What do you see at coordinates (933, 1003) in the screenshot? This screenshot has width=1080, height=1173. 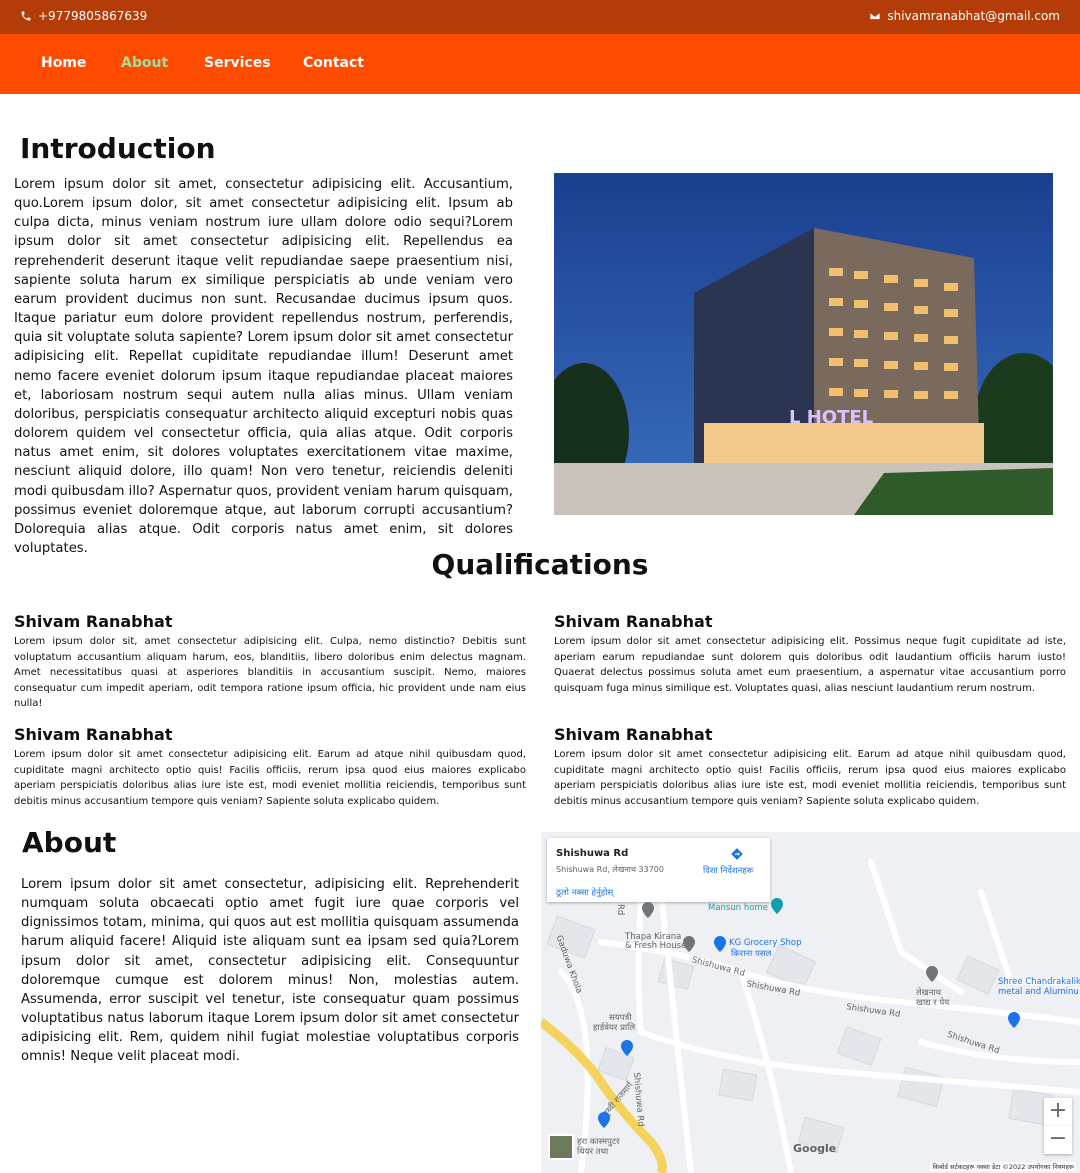 I see `map-label: खाद्य र पेय` at bounding box center [933, 1003].